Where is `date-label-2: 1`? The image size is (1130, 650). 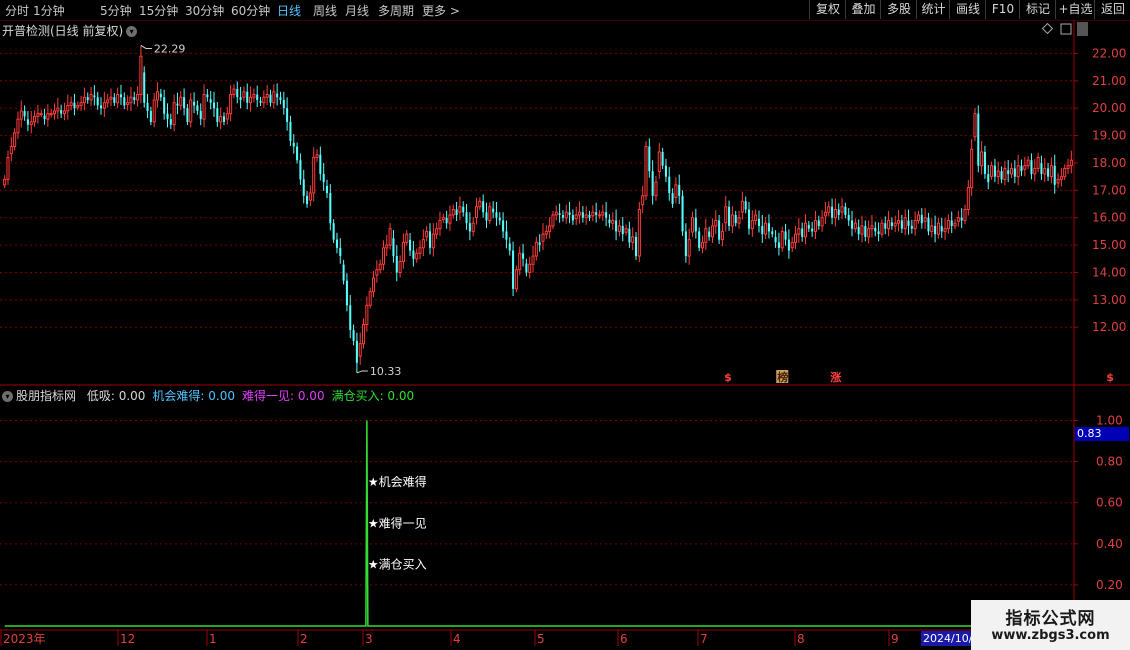
date-label-2: 1 is located at coordinates (213, 639).